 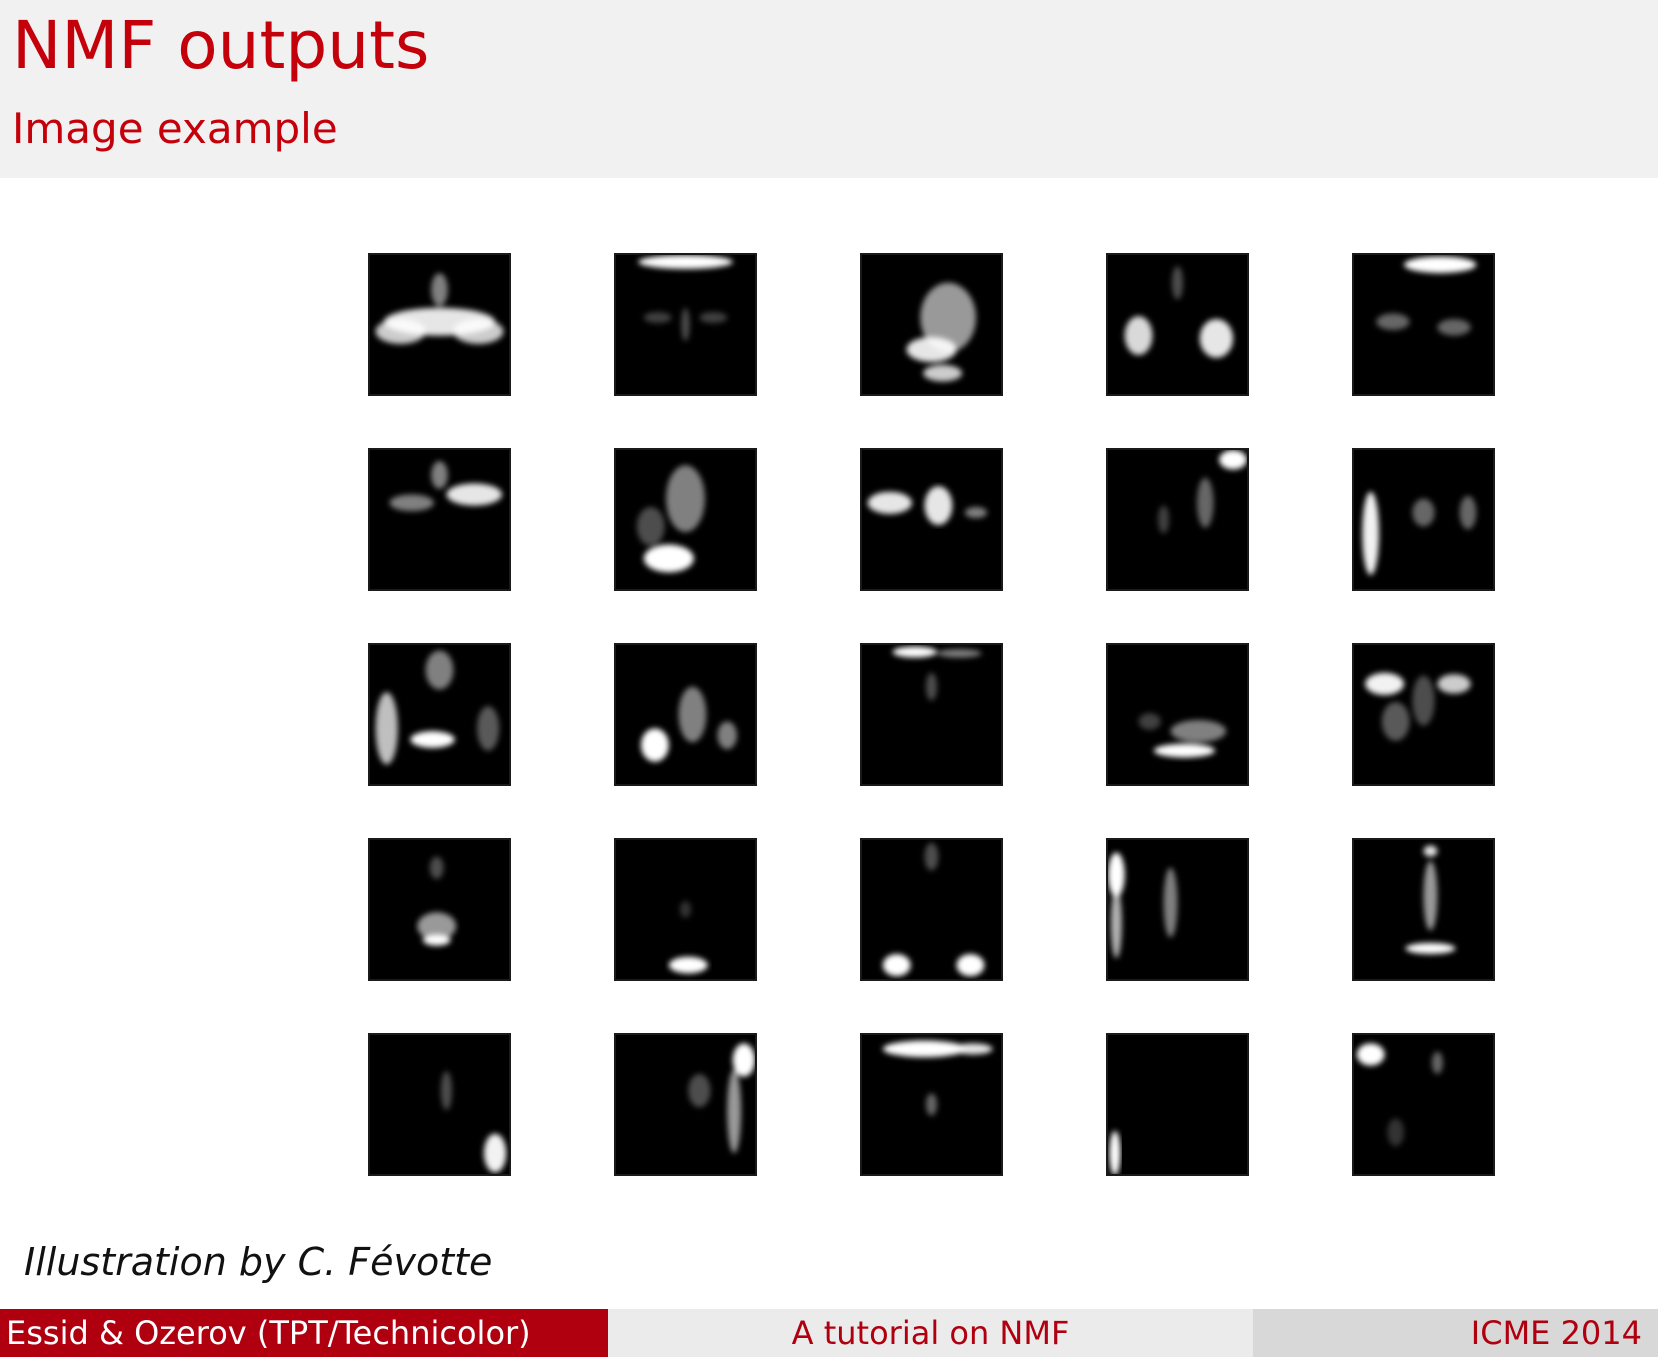 What do you see at coordinates (258, 1262) in the screenshot?
I see `illustration-credit: Illustration by C. Févotte` at bounding box center [258, 1262].